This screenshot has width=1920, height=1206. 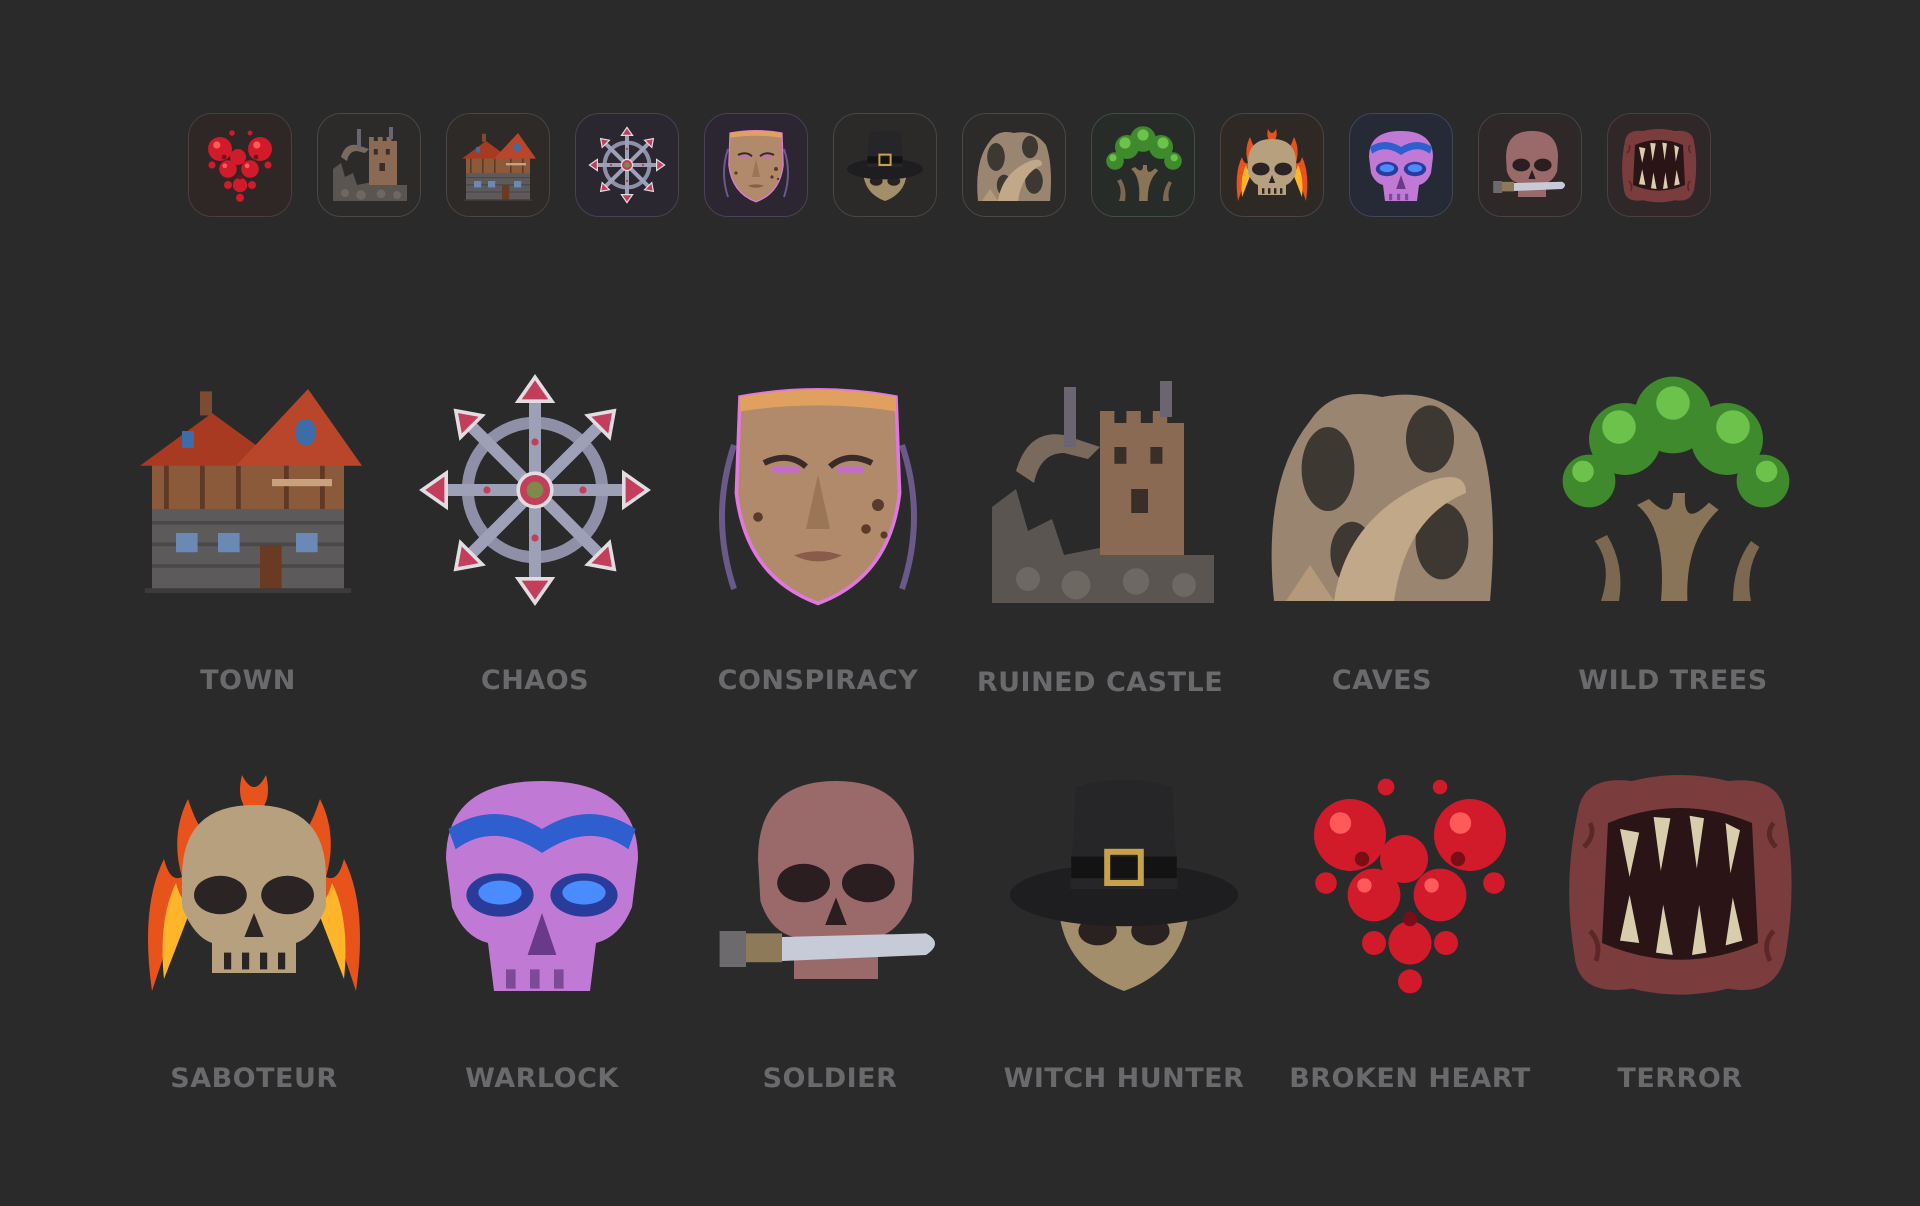 What do you see at coordinates (542, 1078) in the screenshot?
I see `grid-item-label: WARLOCK` at bounding box center [542, 1078].